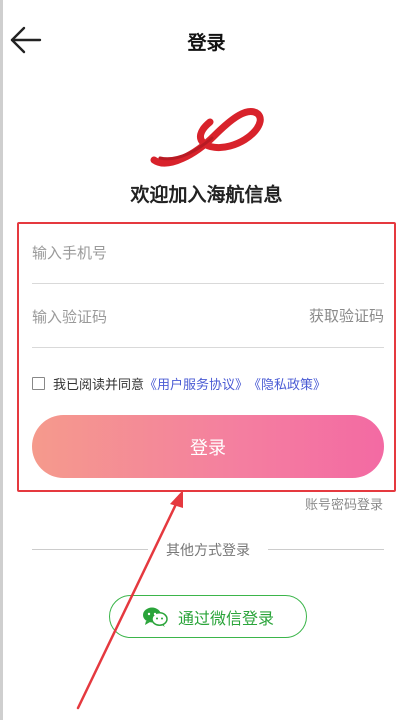 Image resolution: width=413 pixels, height=720 pixels. I want to click on left-edge-border, so click(1, 360).